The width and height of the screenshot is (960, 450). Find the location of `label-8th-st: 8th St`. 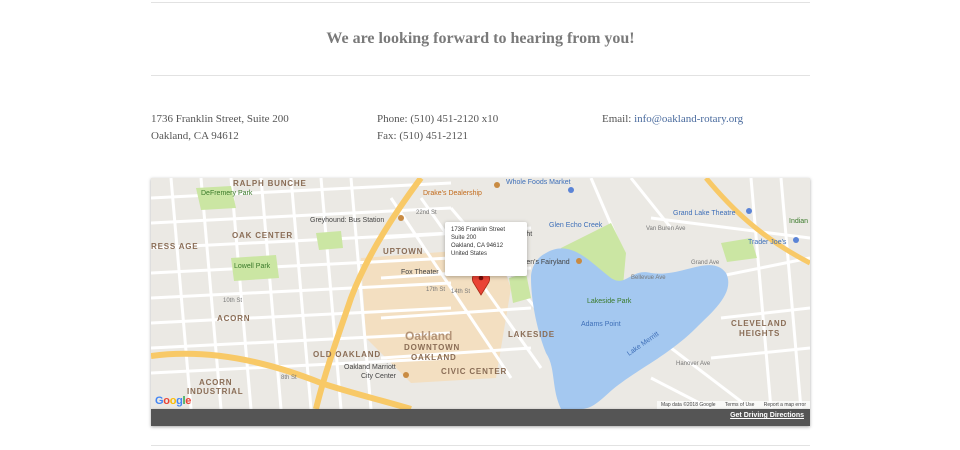

label-8th-st: 8th St is located at coordinates (289, 378).